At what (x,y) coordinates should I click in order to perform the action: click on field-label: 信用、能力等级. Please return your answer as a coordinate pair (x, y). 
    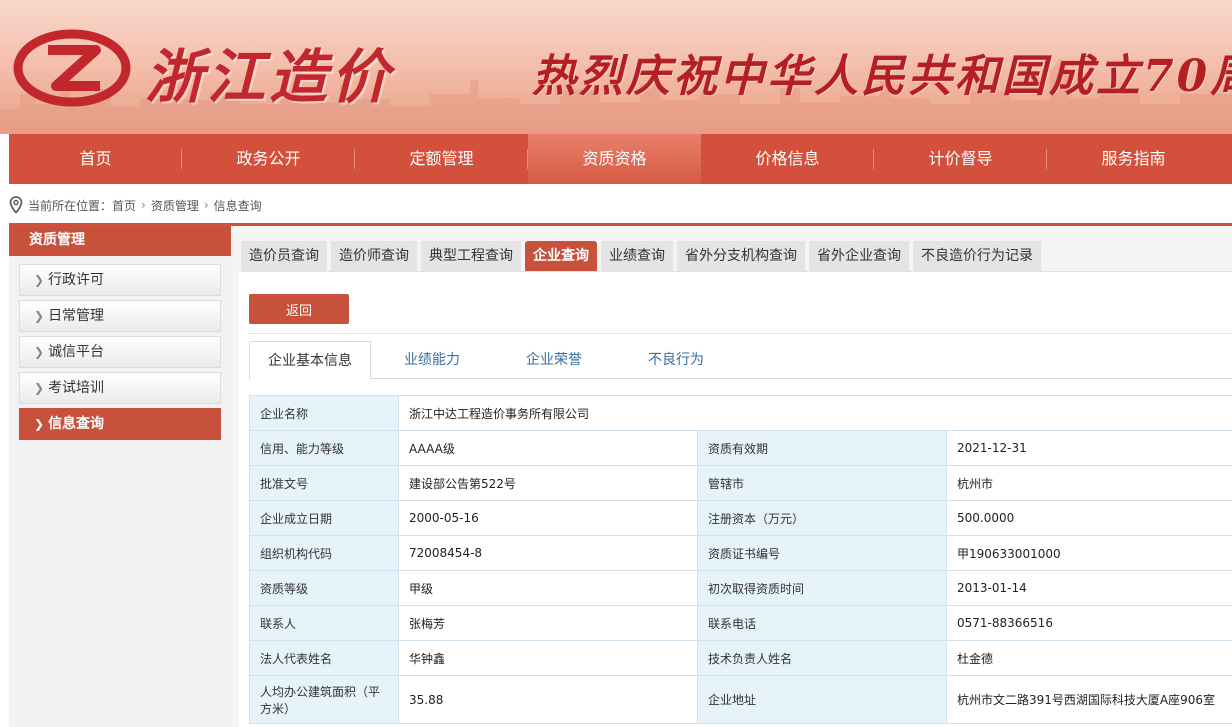
    Looking at the image, I should click on (324, 448).